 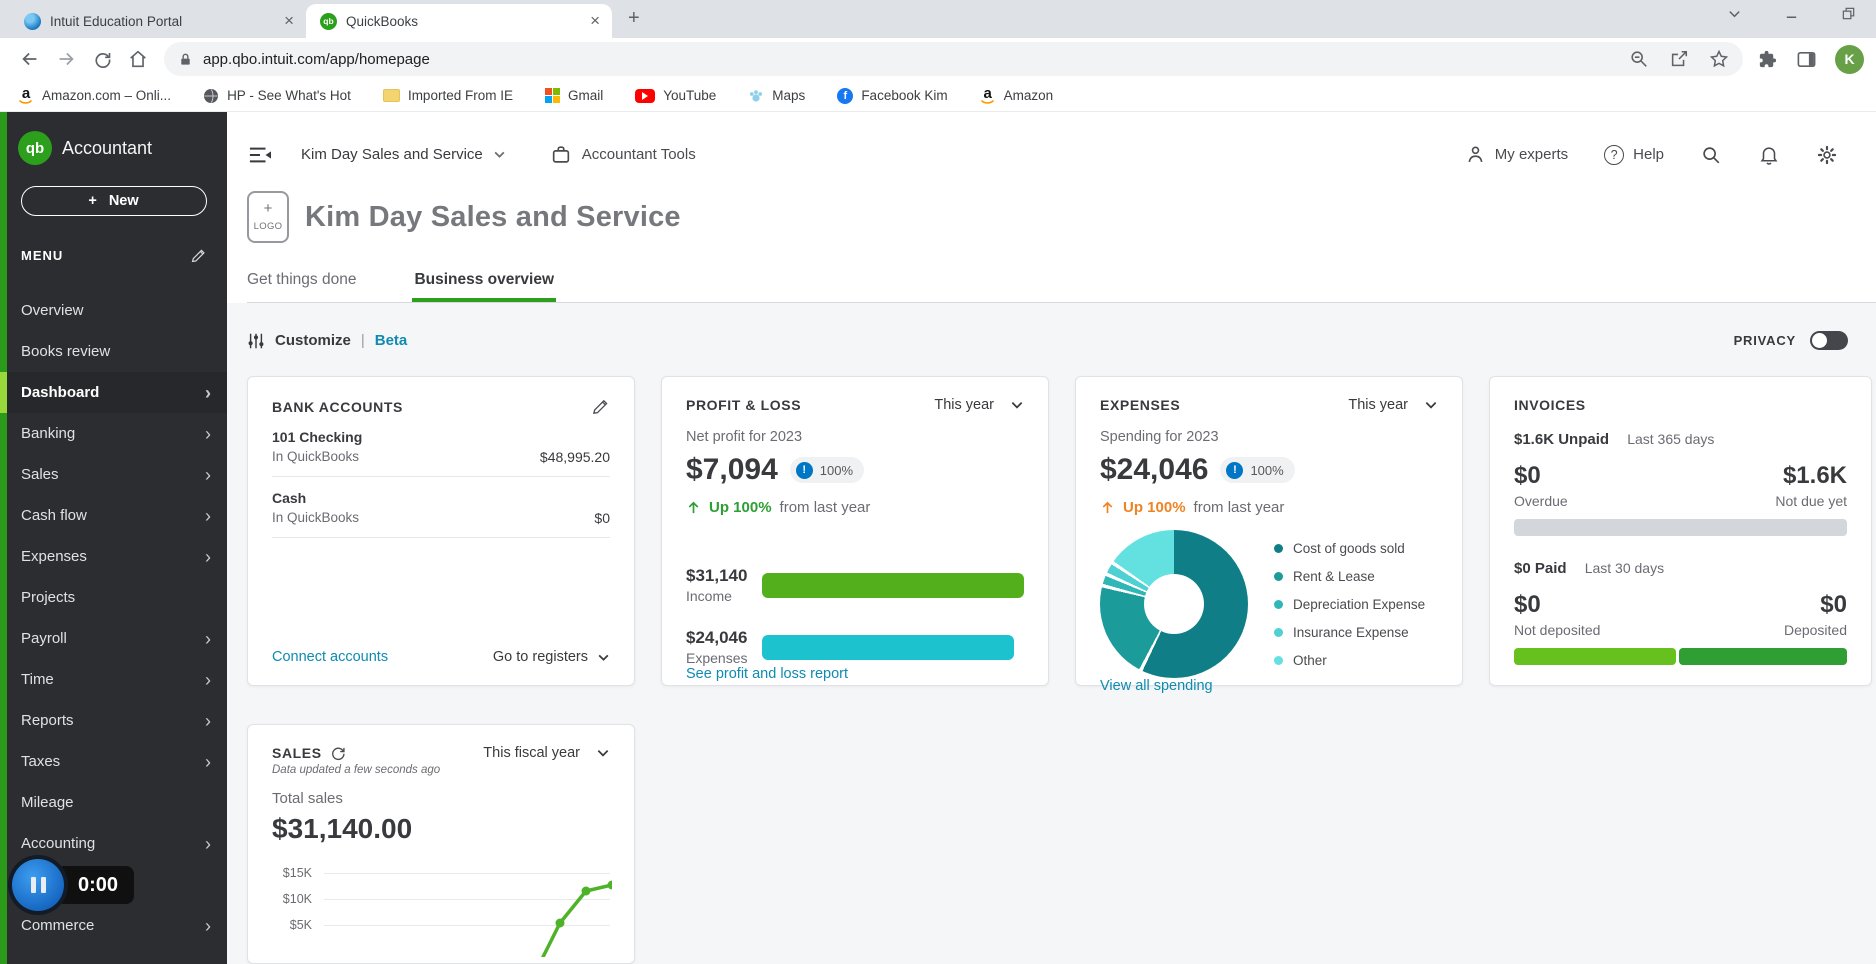 What do you see at coordinates (459, 21) in the screenshot?
I see `browser-tab-quickbooks: qb QuickBooks ×` at bounding box center [459, 21].